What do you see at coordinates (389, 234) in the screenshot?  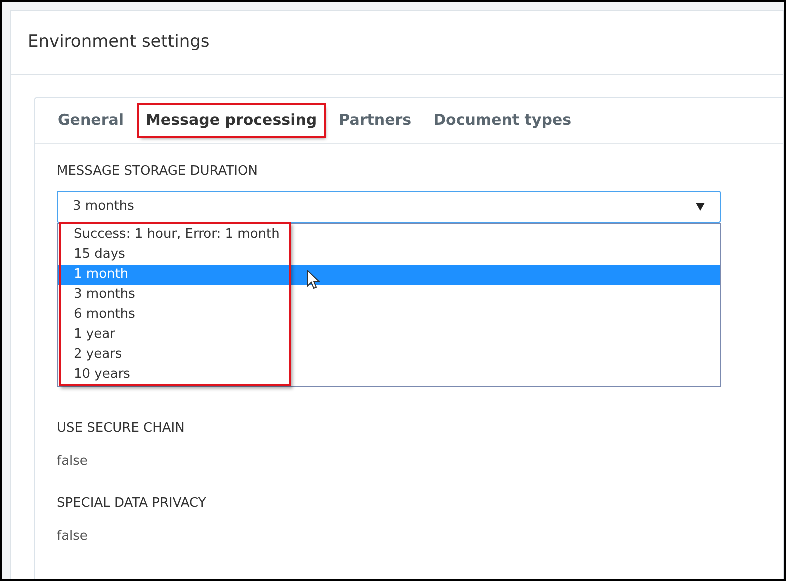 I see `dropdown-option: Success: 1 hour, Error: 1 month` at bounding box center [389, 234].